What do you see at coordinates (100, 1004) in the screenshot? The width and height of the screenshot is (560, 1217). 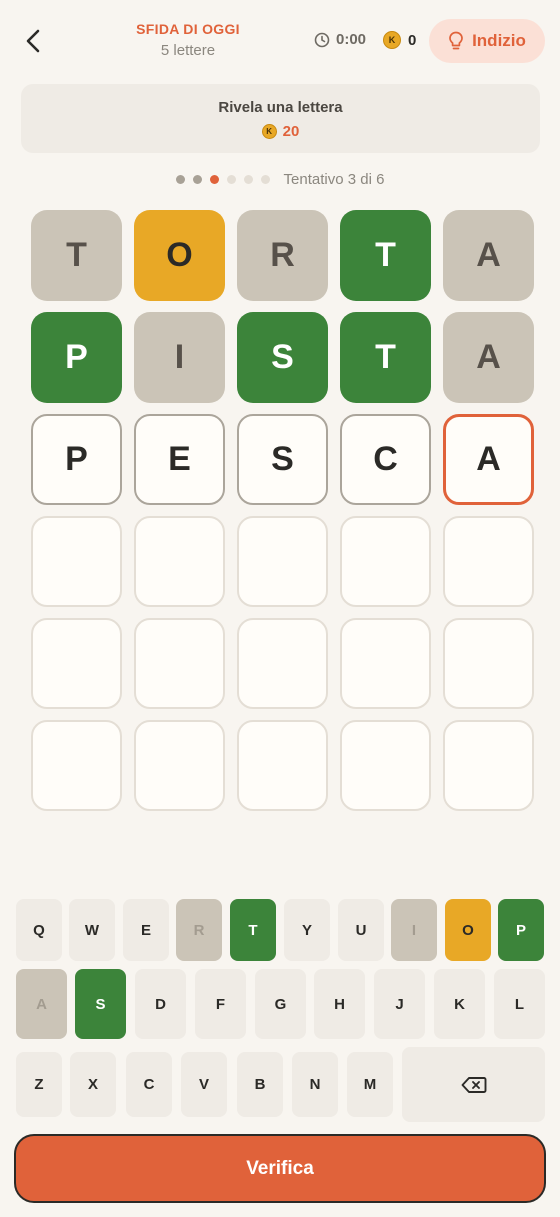 I see `key-s: S` at bounding box center [100, 1004].